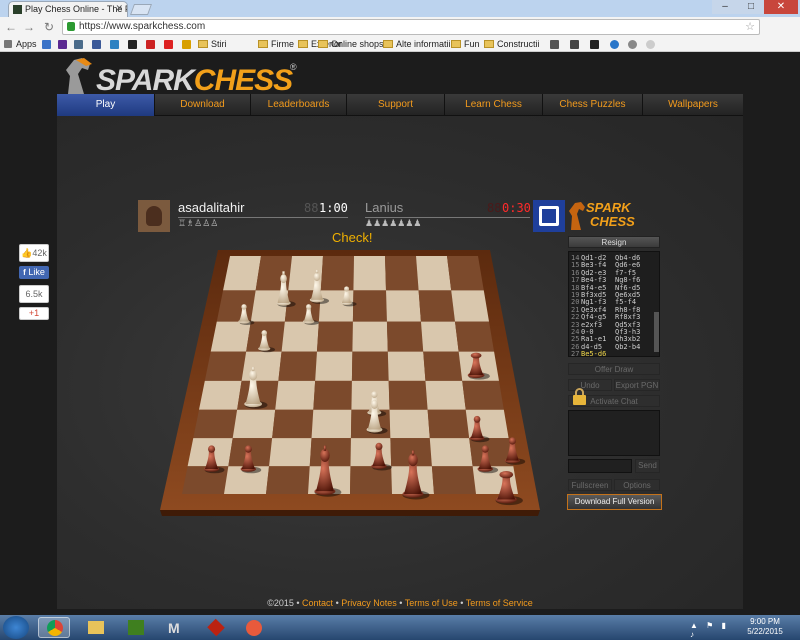  Describe the element at coordinates (54, 627) in the screenshot. I see `chrome-taskbar-icon` at that location.